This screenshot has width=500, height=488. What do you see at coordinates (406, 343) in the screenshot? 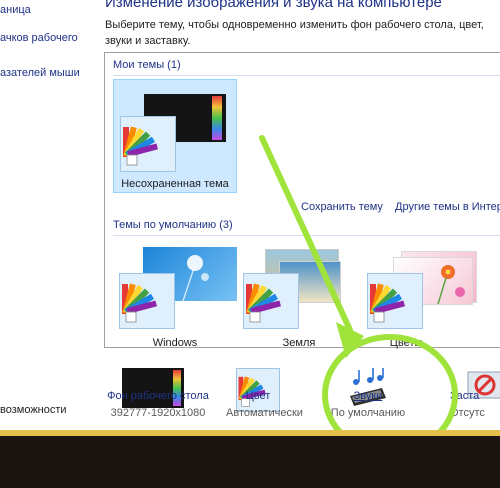
I see `theme-flowers-label: Цветы` at bounding box center [406, 343].